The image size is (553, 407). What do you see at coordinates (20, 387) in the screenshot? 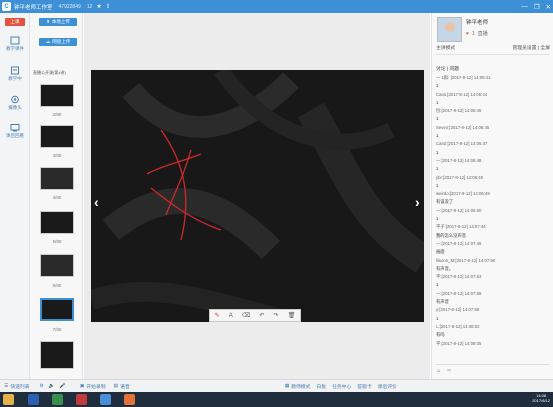
I see `quick-list-label: 快速列表` at bounding box center [20, 387].